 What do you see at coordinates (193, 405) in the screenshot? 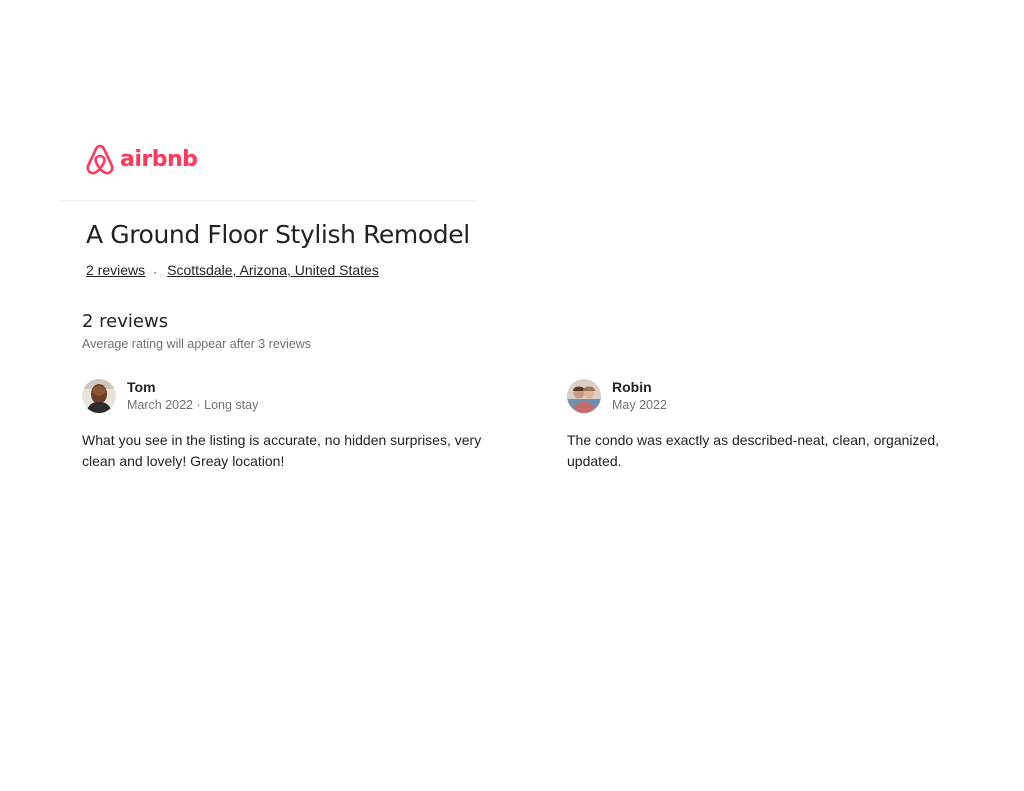
I see `review-date: March 2022 · Long stay` at bounding box center [193, 405].